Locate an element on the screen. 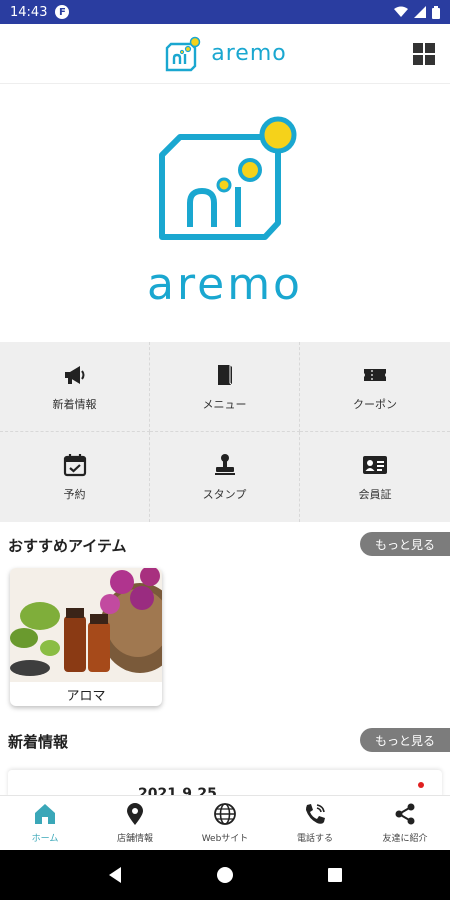 The width and height of the screenshot is (450, 900). nav-store-info: 店舗情報 is located at coordinates (135, 823).